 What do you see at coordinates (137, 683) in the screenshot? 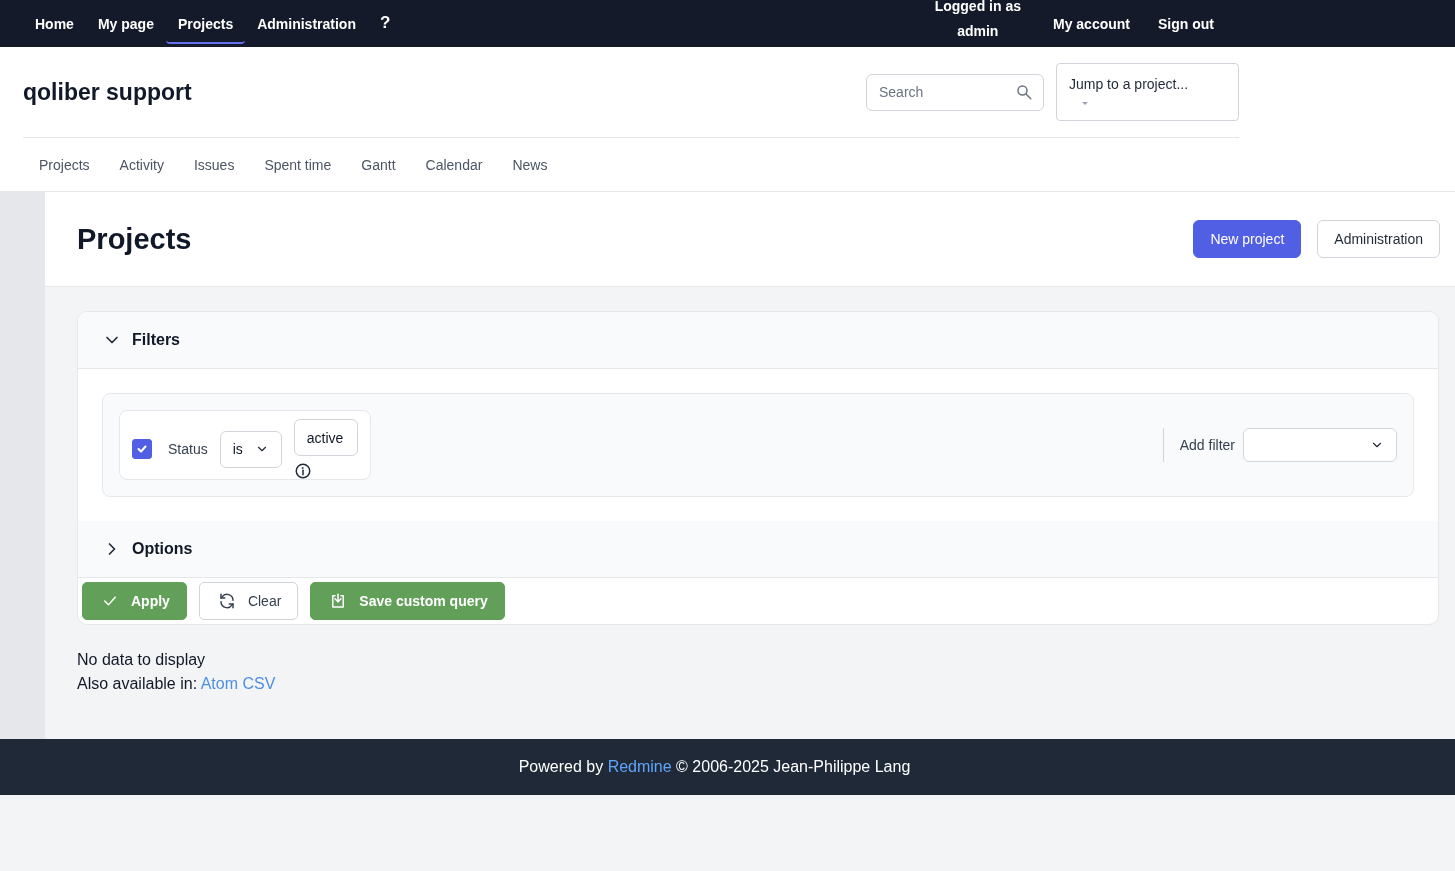
I see `export-label: Also available in:` at bounding box center [137, 683].